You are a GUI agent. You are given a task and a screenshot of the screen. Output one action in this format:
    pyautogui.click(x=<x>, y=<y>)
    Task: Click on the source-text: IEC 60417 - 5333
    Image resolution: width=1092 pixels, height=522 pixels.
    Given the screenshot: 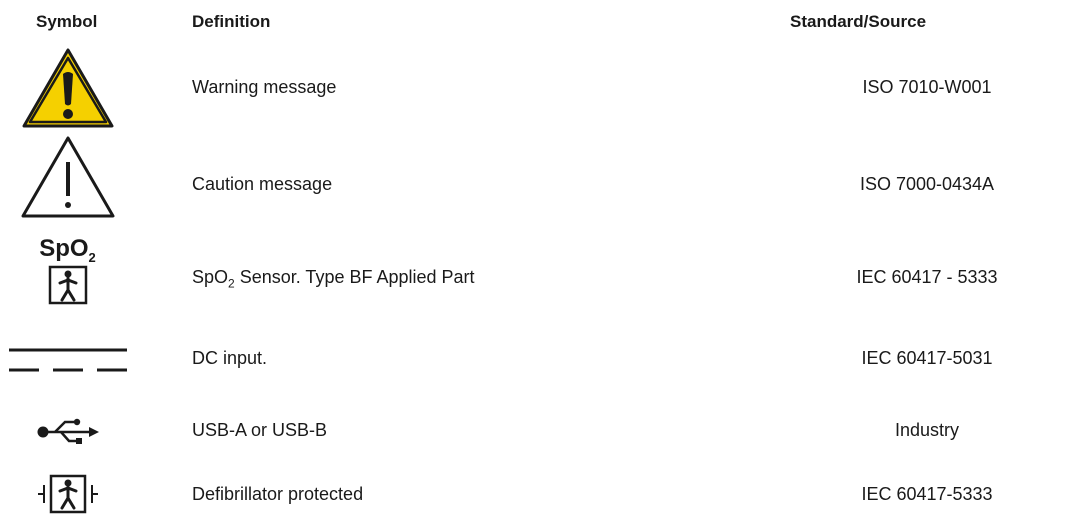 What is the action you would take?
    pyautogui.click(x=927, y=277)
    